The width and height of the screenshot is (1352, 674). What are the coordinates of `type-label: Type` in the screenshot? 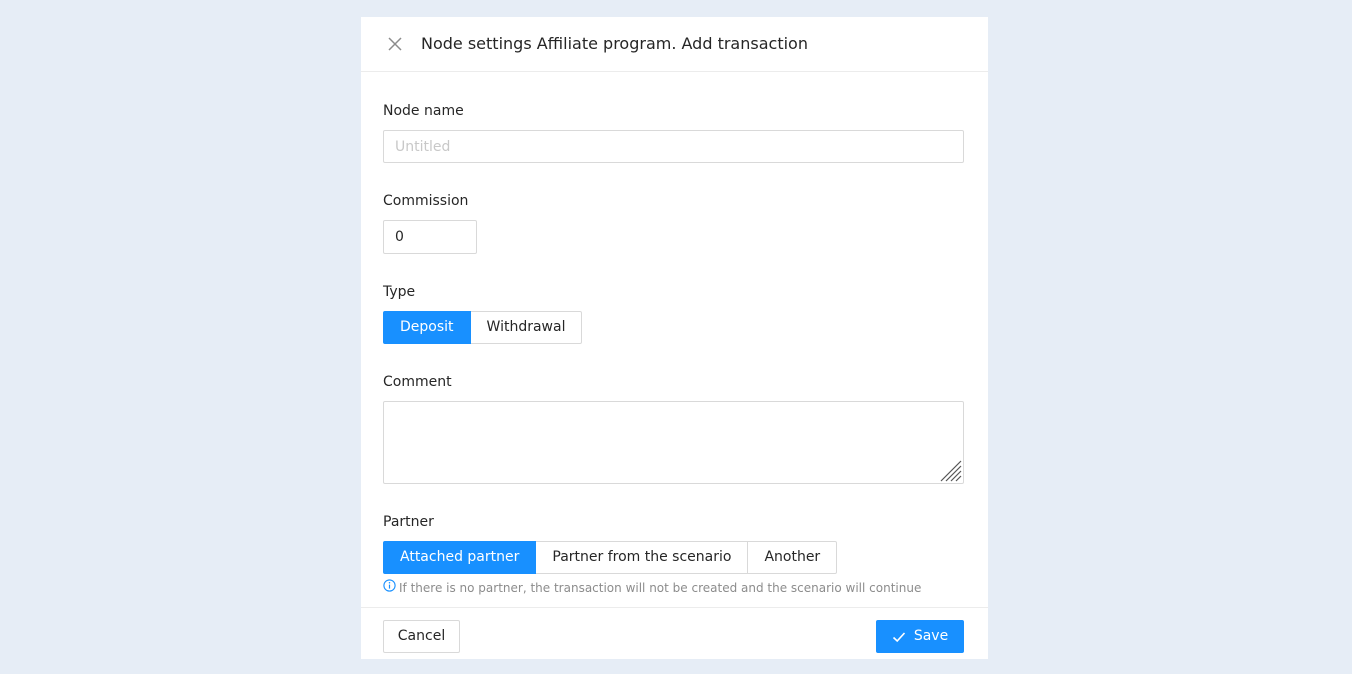 It's located at (399, 292).